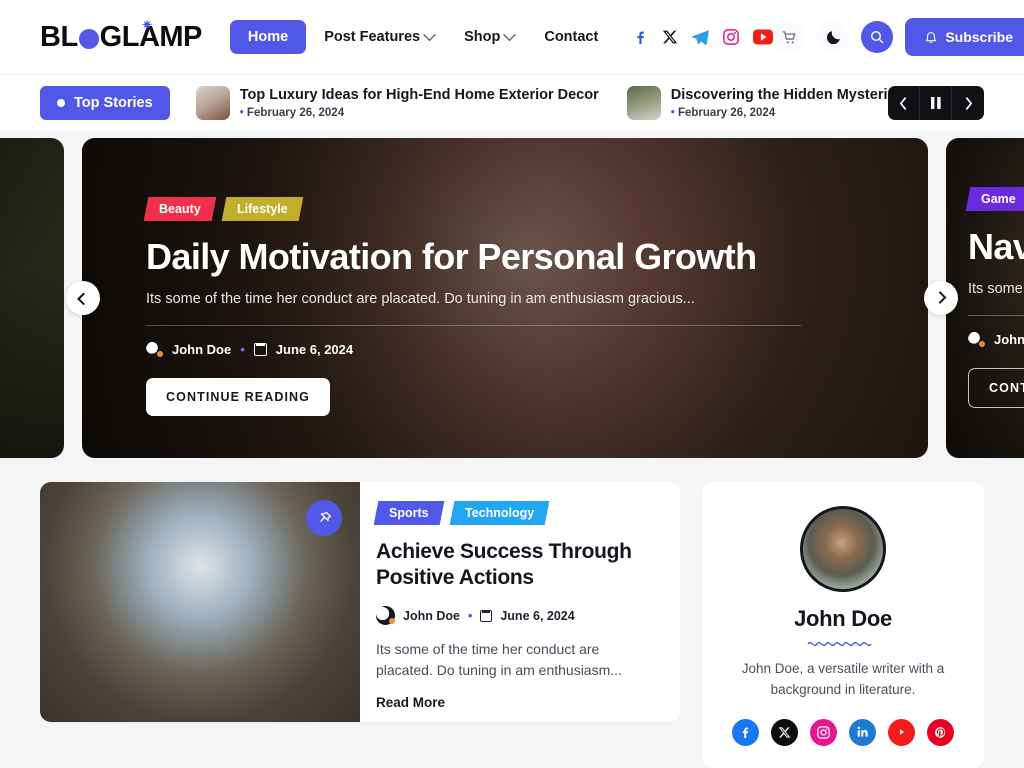  I want to click on live-dot-icon, so click(61, 103).